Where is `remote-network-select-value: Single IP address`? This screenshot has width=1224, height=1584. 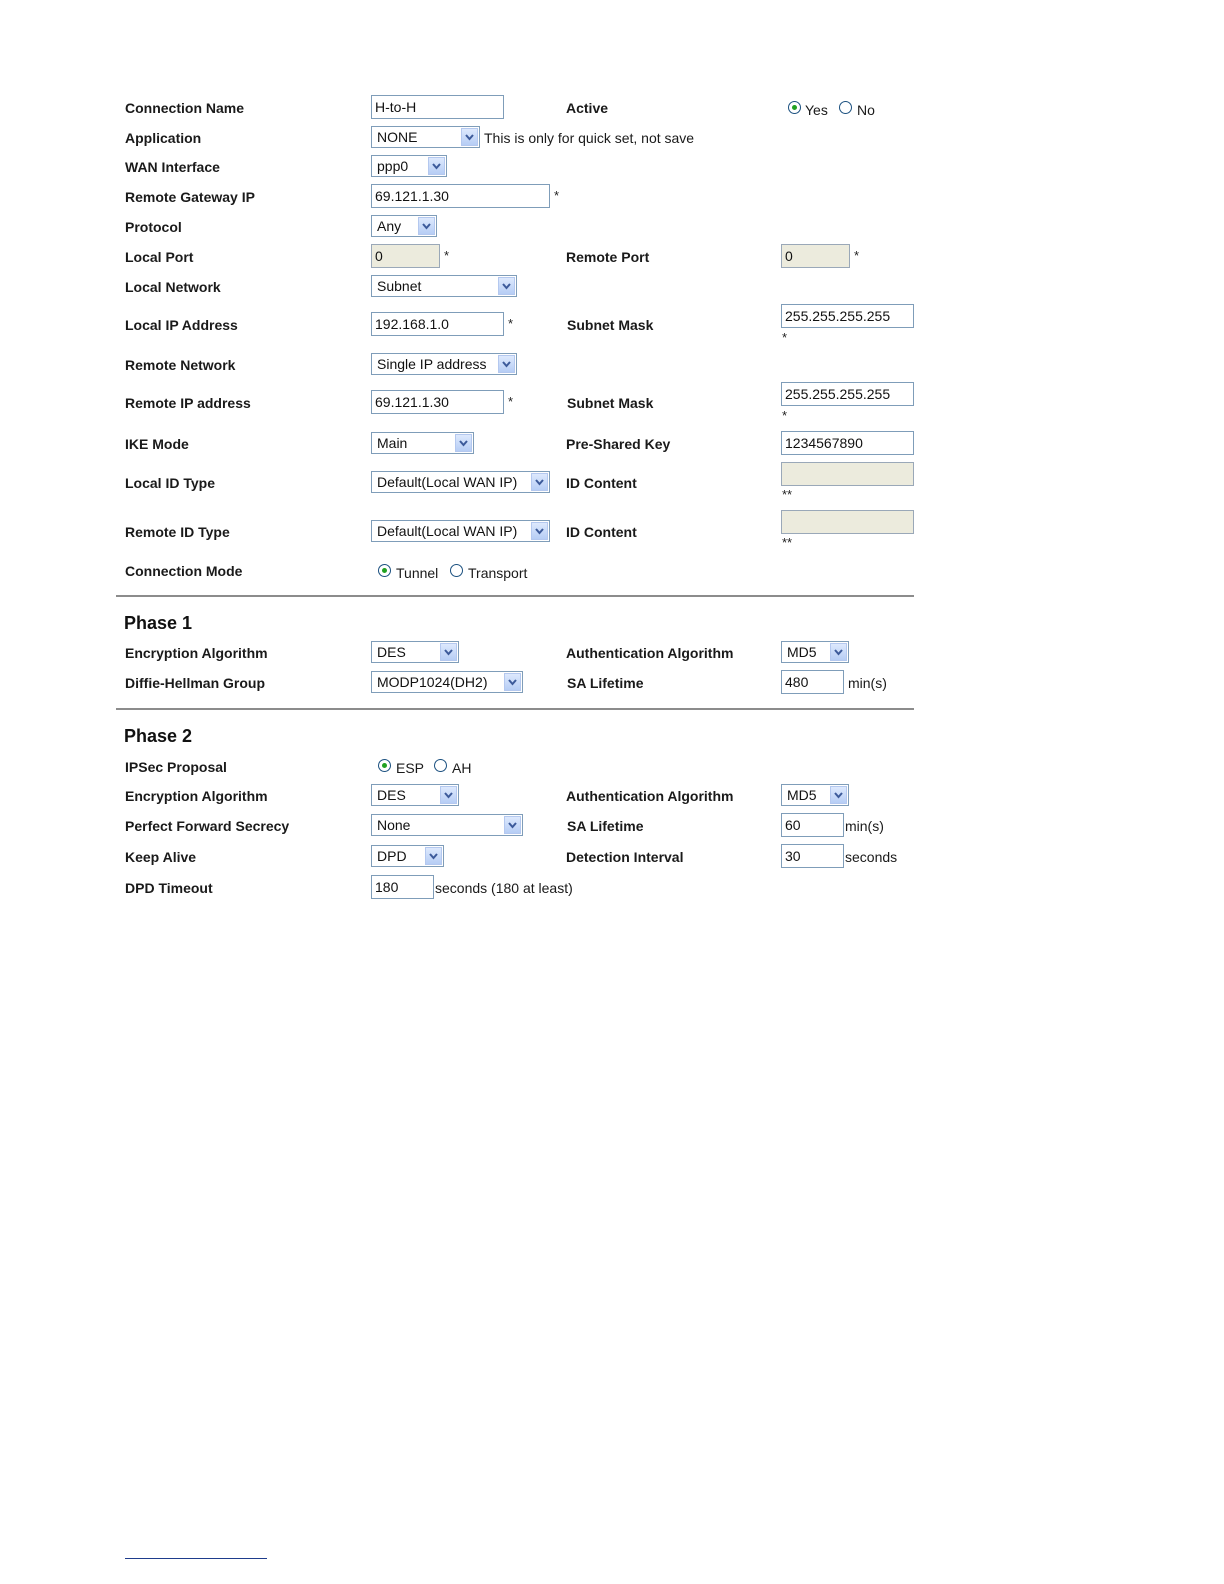
remote-network-select-value: Single IP address is located at coordinates (432, 364).